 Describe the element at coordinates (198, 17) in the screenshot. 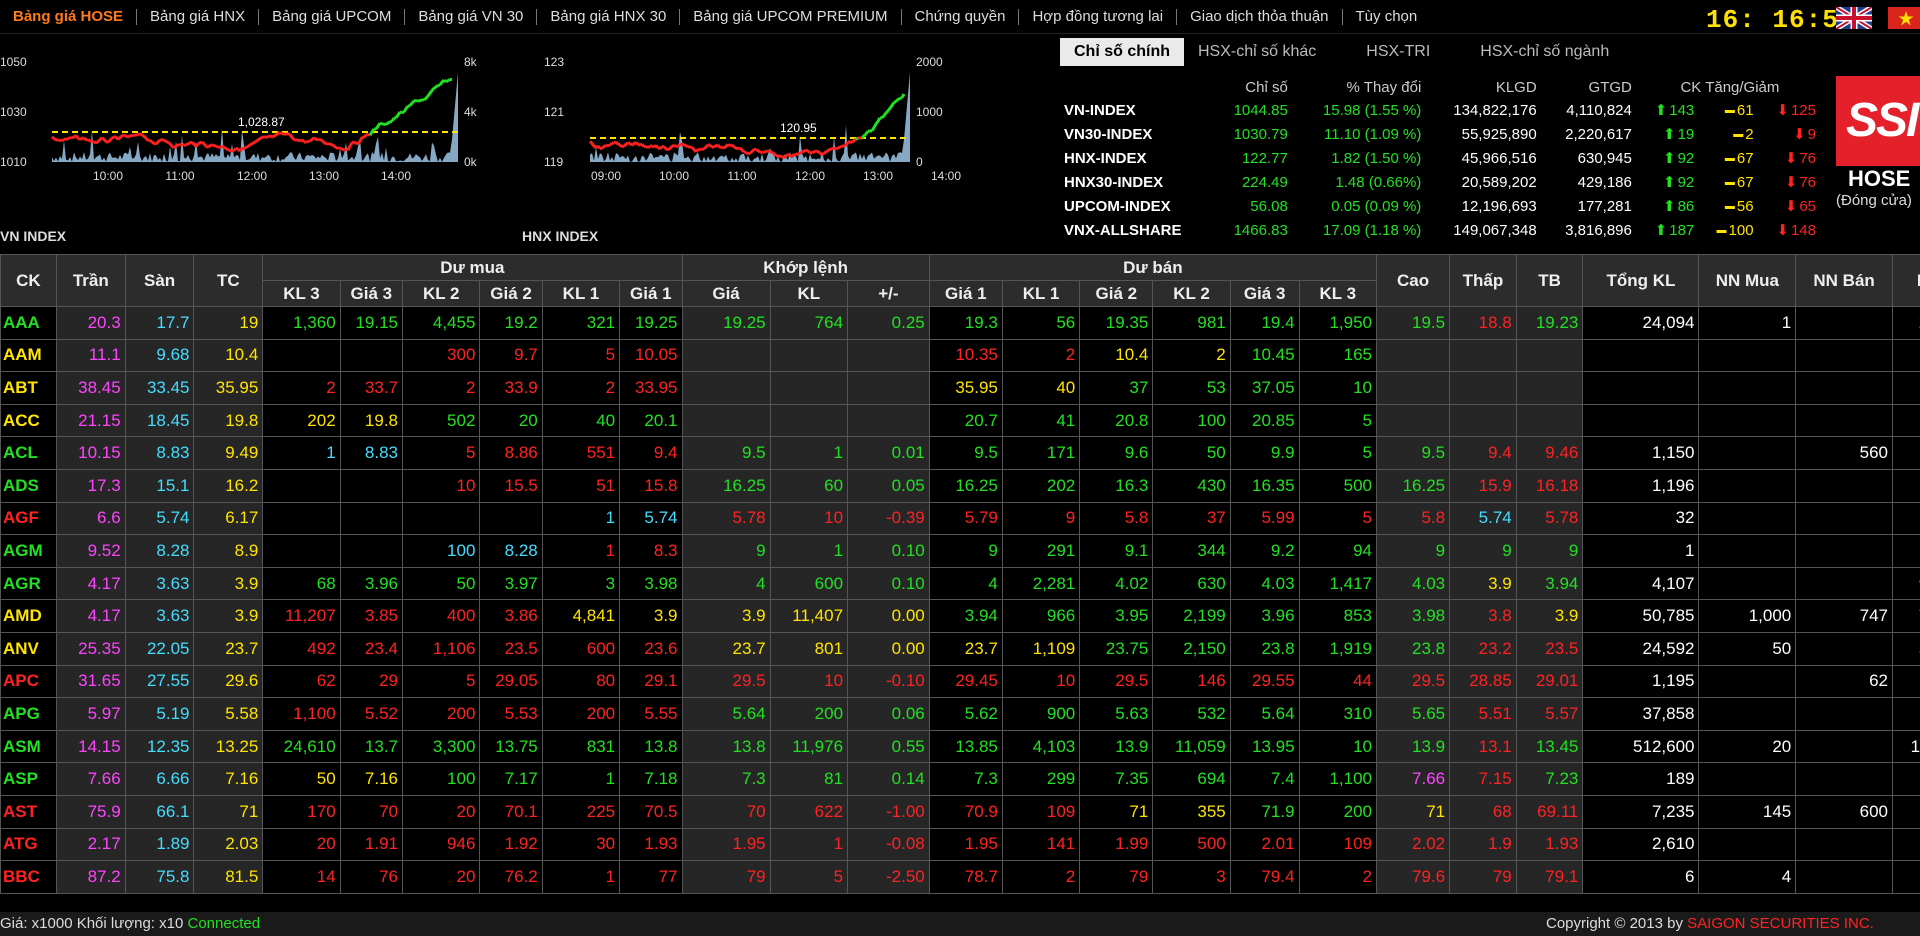

I see `nav-board-1: Bảng giá HNX` at that location.